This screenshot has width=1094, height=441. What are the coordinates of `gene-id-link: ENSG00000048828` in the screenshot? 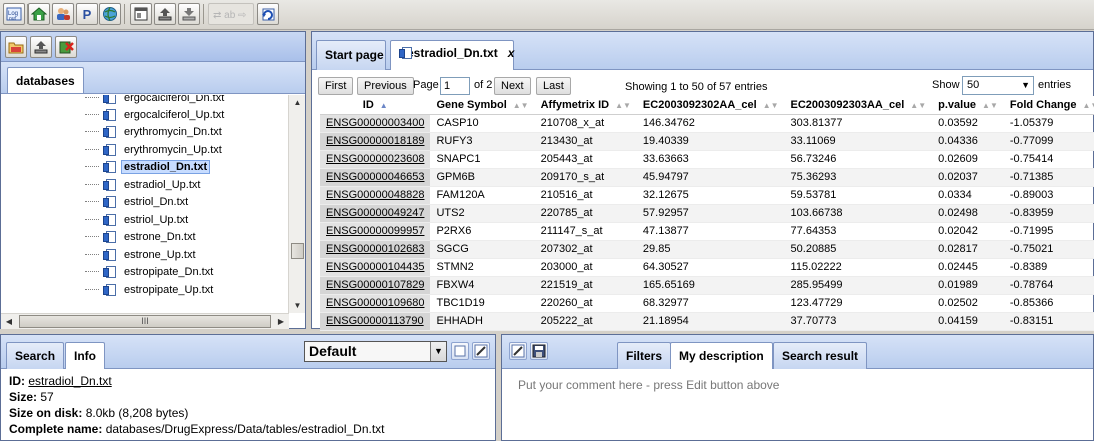 It's located at (375, 195).